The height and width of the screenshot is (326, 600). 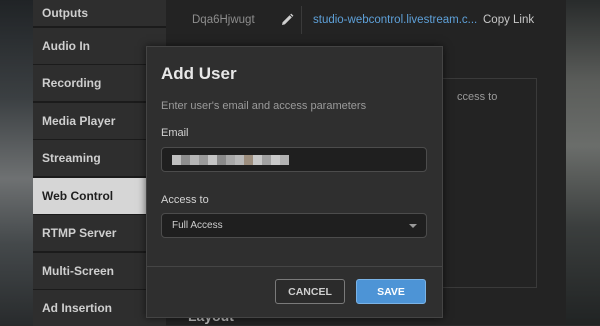 I want to click on sidebar-item-label: RTMP Server, so click(x=79, y=233).